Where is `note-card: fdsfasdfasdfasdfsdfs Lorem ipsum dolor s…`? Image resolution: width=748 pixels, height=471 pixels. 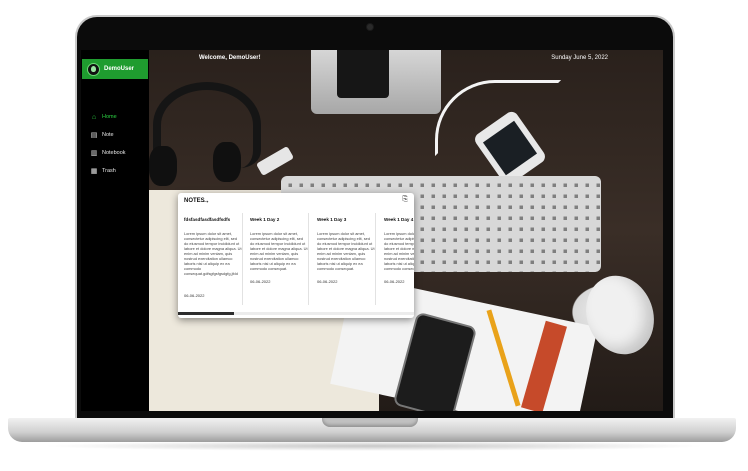 note-card: fdsfasdfasdfasdfsdfs Lorem ipsum dolor s… is located at coordinates (210, 259).